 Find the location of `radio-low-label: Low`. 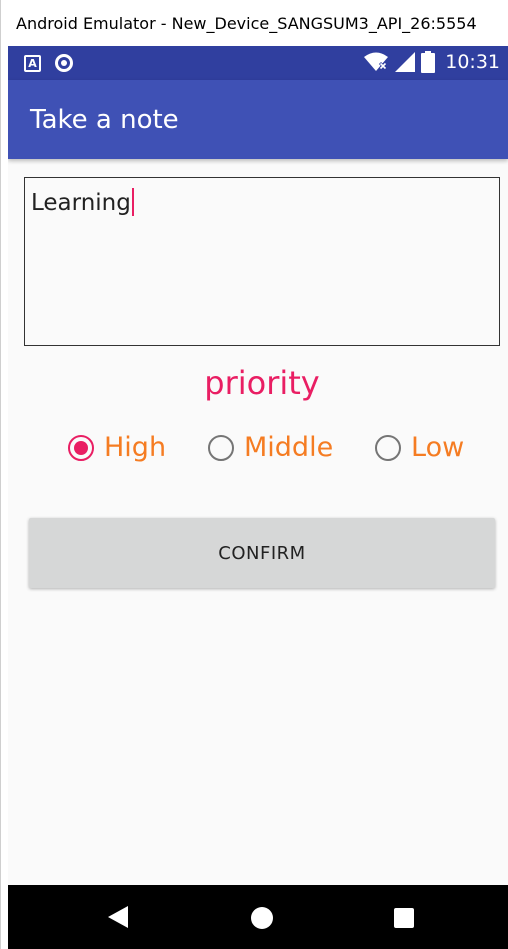

radio-low-label: Low is located at coordinates (438, 447).